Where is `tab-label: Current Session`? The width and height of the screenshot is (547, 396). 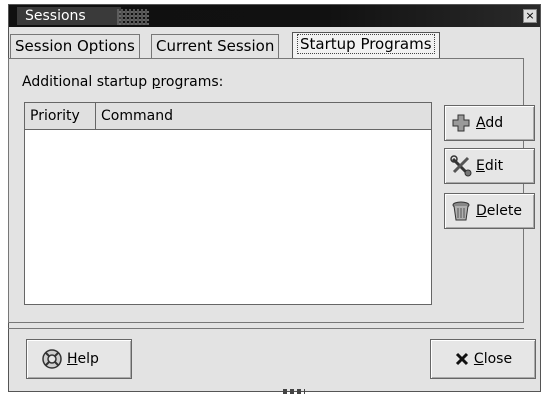 tab-label: Current Session is located at coordinates (215, 46).